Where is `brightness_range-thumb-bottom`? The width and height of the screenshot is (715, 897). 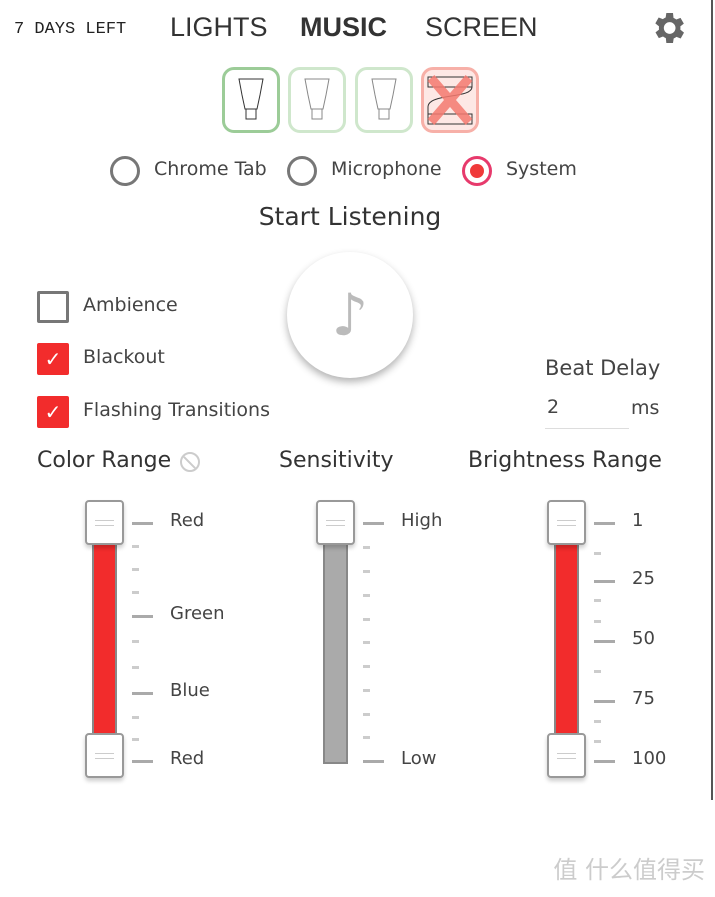 brightness_range-thumb-bottom is located at coordinates (566, 755).